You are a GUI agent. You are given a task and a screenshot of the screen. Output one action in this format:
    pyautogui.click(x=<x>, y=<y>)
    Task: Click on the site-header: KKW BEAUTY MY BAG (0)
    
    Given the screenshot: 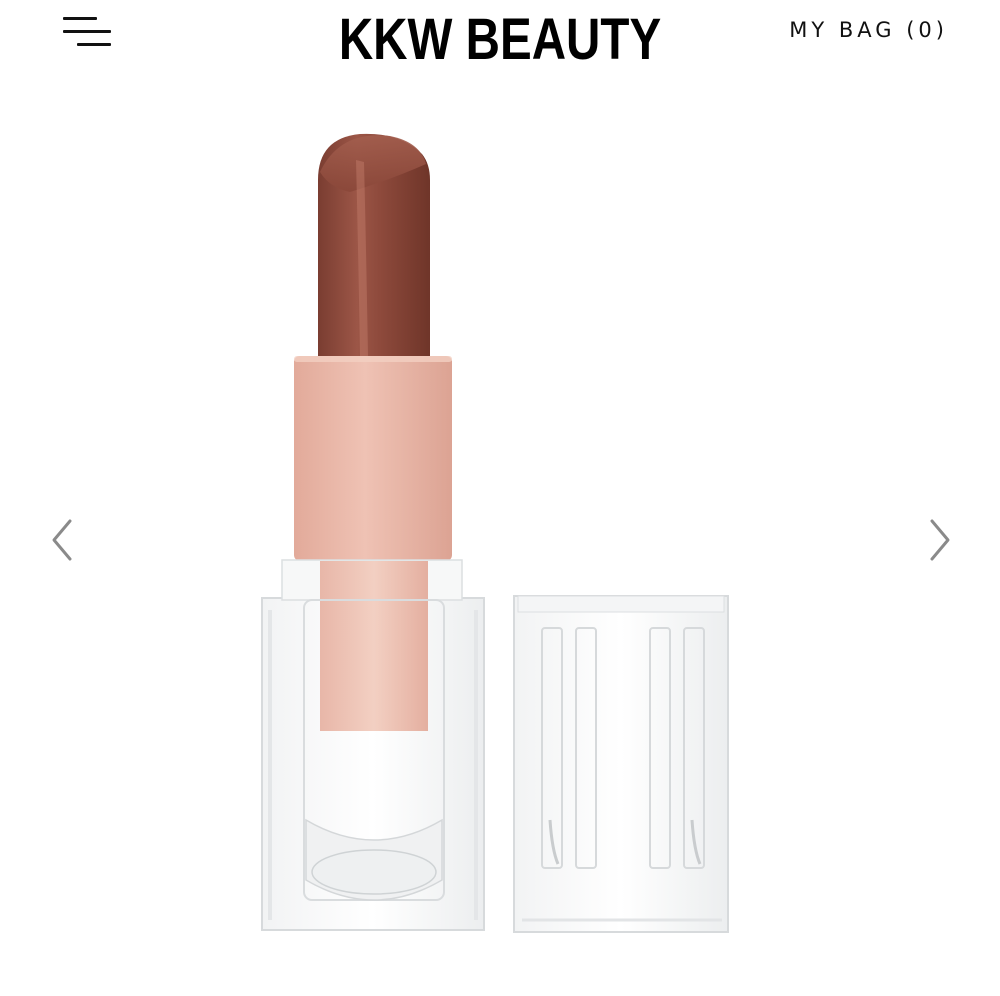 What is the action you would take?
    pyautogui.click(x=500, y=45)
    